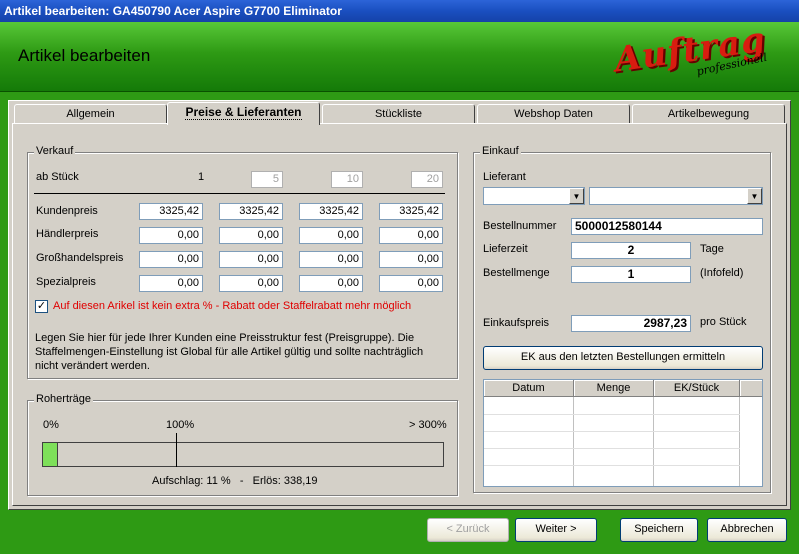  I want to click on grosshandelspreis-field-2: 0,00, so click(251, 259).